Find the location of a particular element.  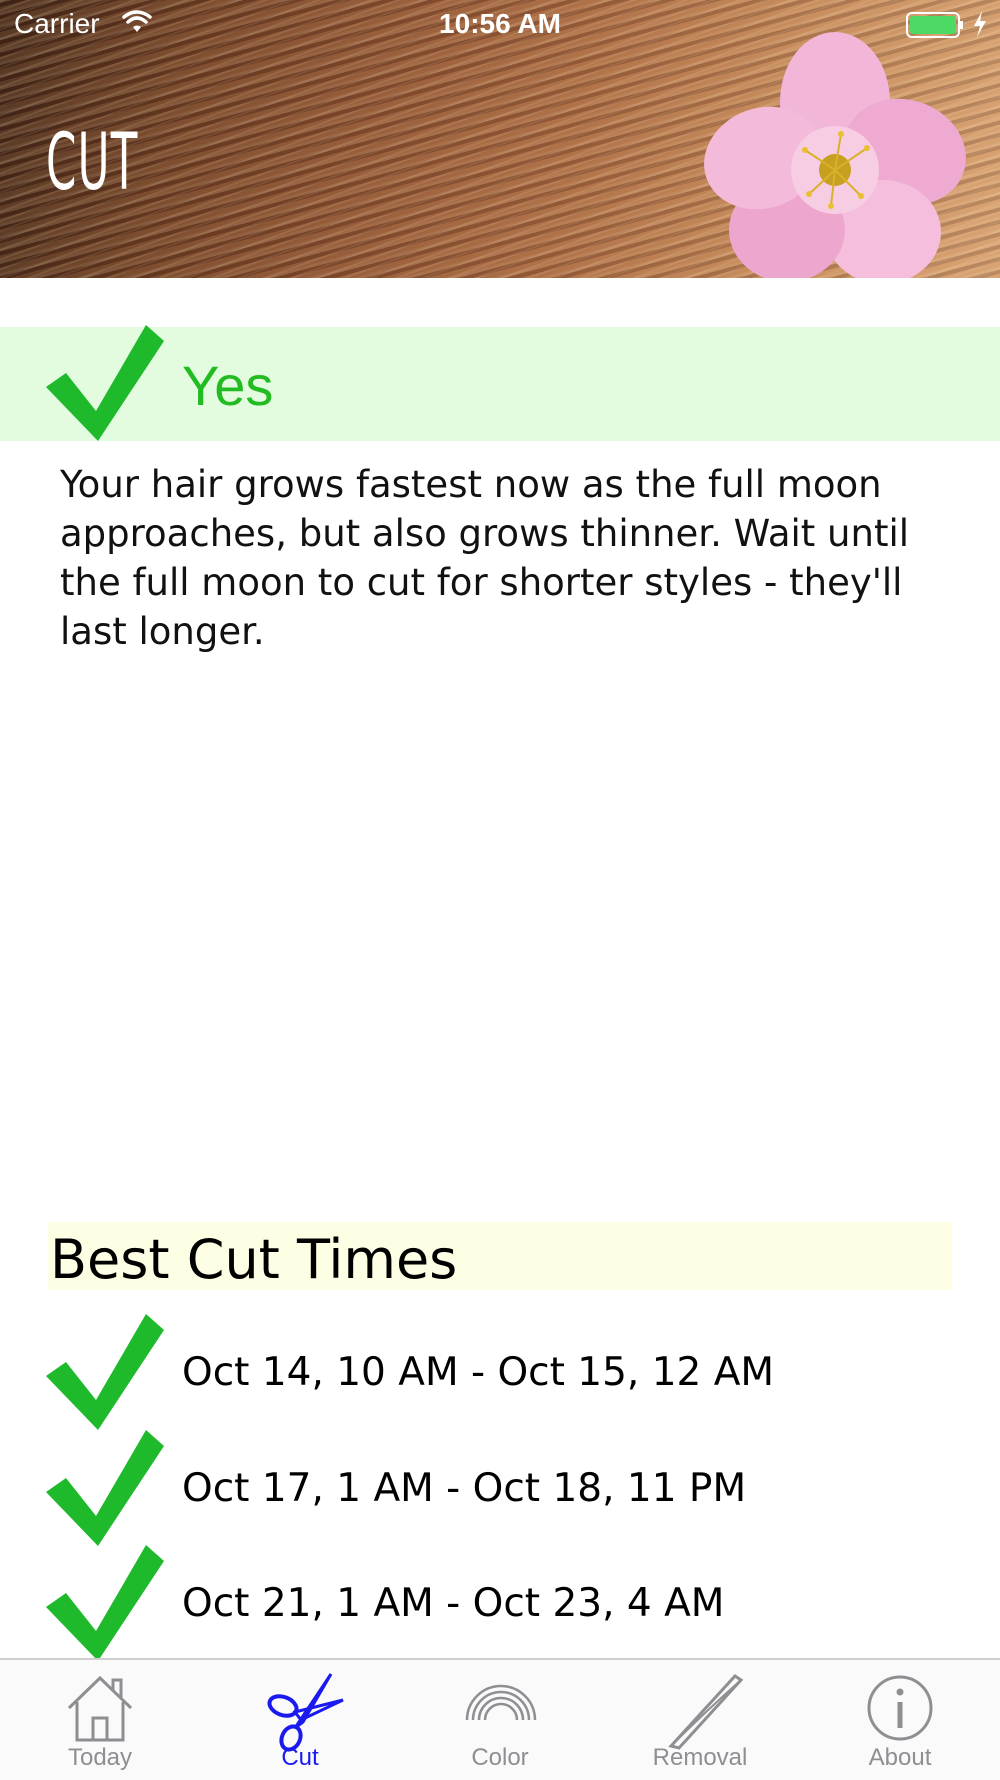

time-range-label: Oct 17, 1 AM - Oct 18, 11 PM is located at coordinates (464, 1488).